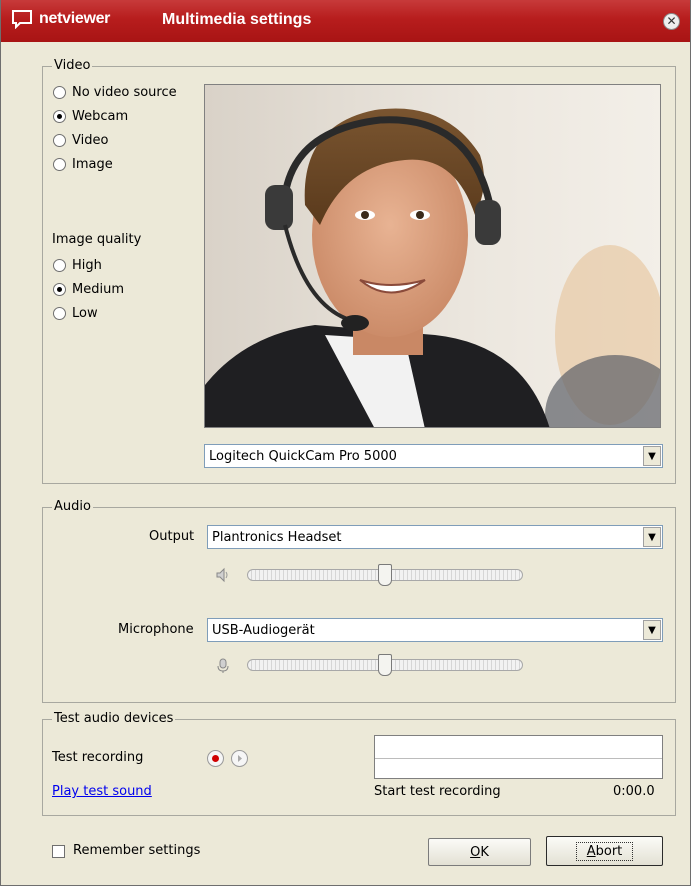  I want to click on image-quality-label: High, so click(87, 265).